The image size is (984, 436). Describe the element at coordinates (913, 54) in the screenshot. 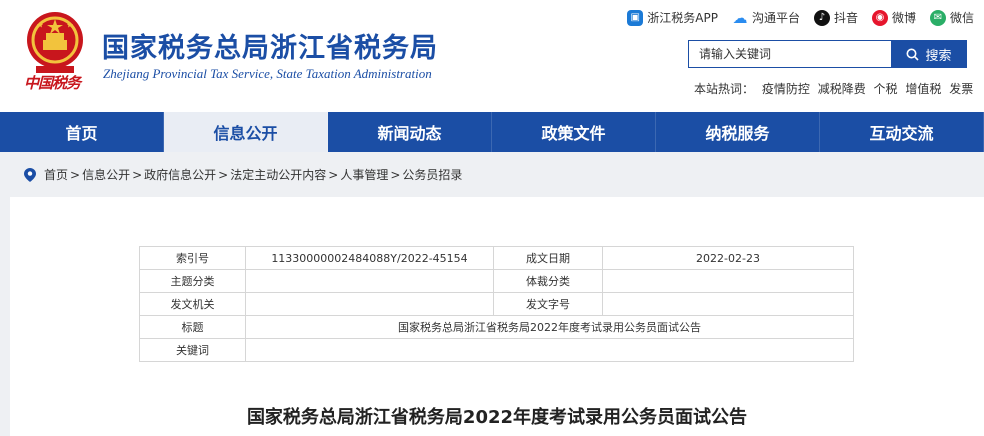

I see `search-icon` at that location.